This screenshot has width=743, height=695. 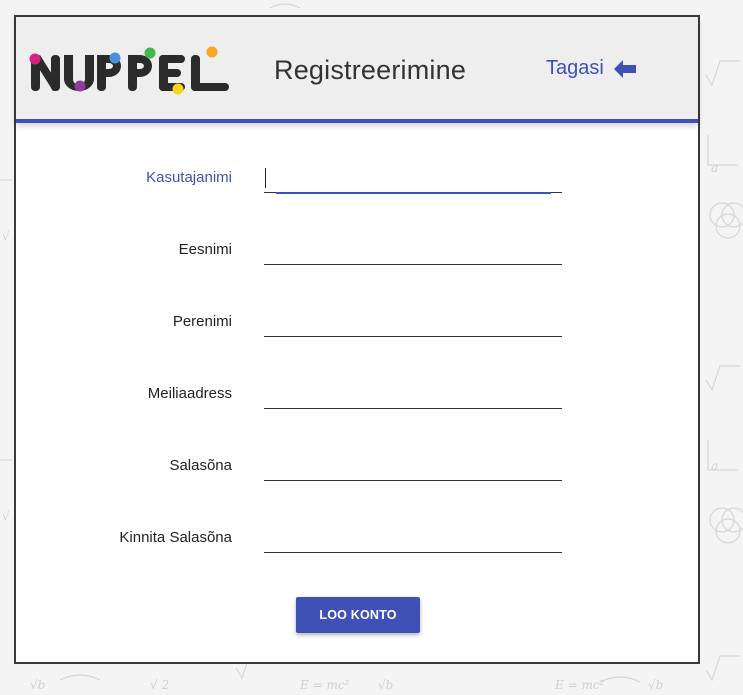 I want to click on form-row-password: Salasõna, so click(x=357, y=467).